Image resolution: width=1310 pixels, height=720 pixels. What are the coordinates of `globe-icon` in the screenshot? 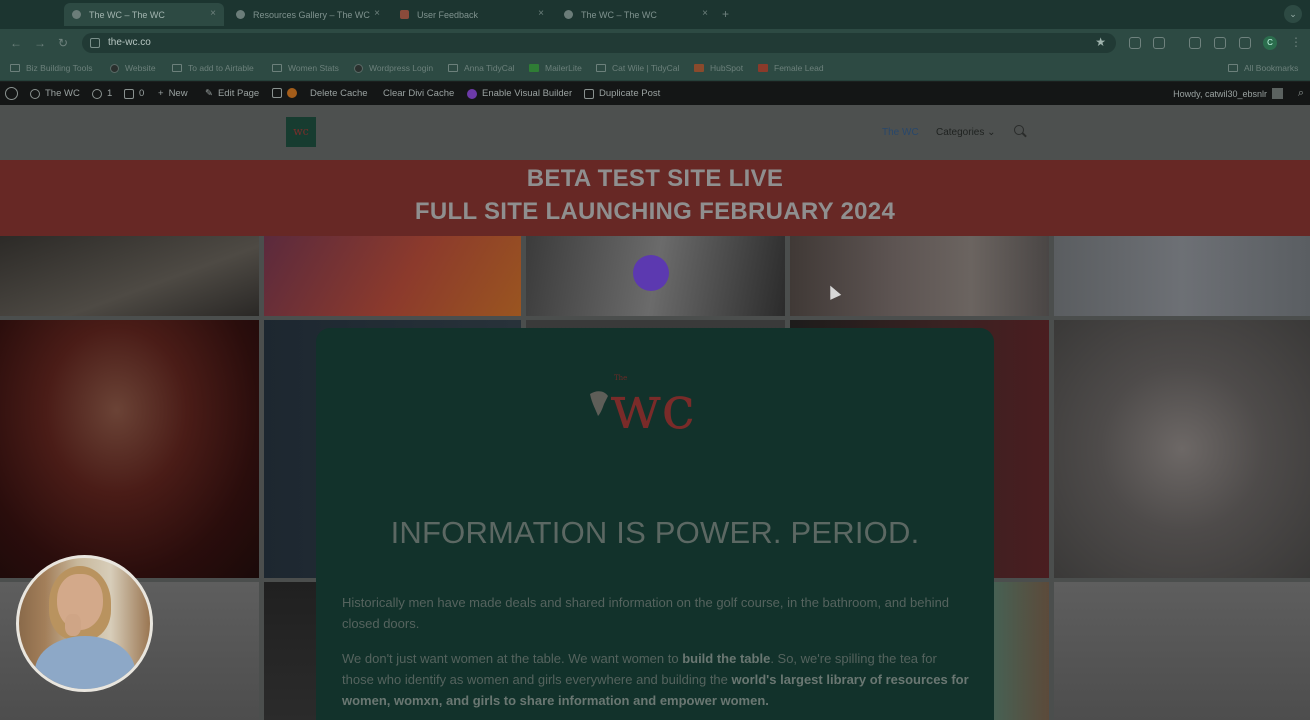 It's located at (114, 68).